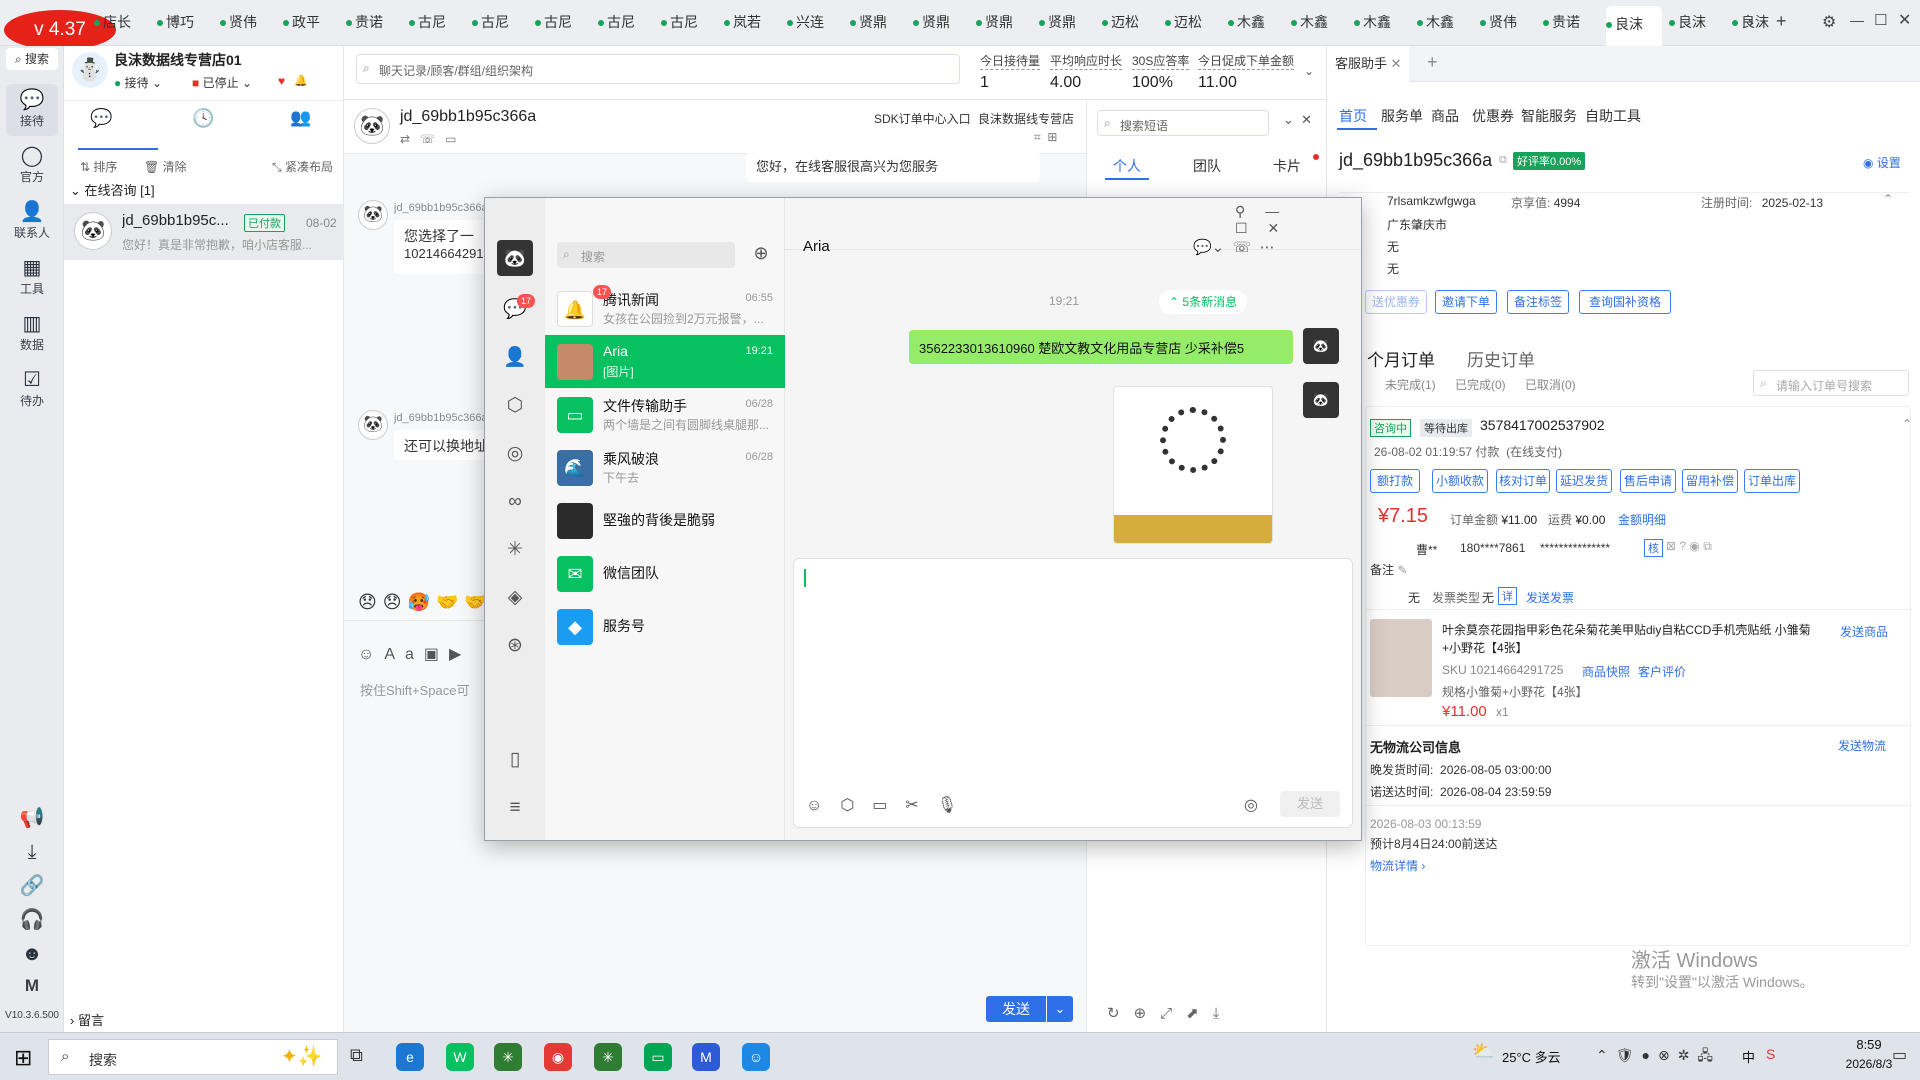 The width and height of the screenshot is (1920, 1080). Describe the element at coordinates (302, 166) in the screenshot. I see `compact-layout-button: ⤡ 紧凑布局` at that location.